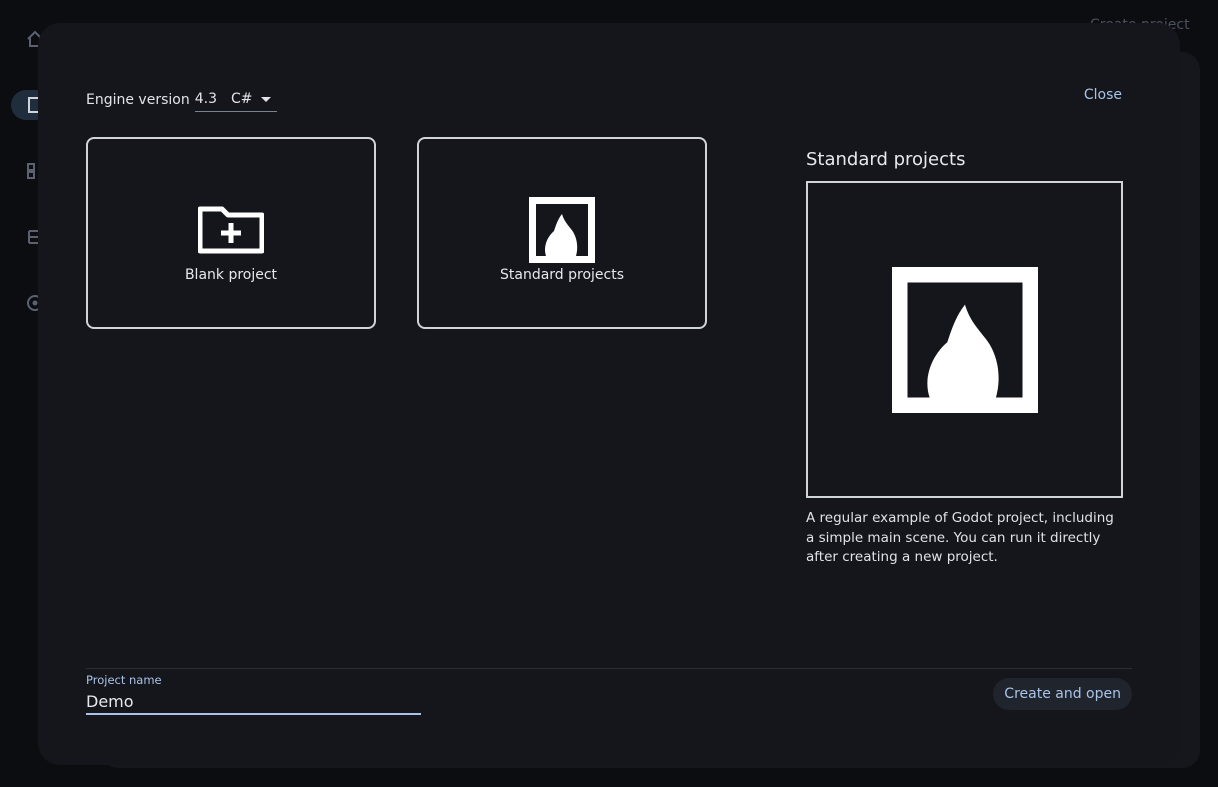 This screenshot has height=787, width=1218. Describe the element at coordinates (124, 680) in the screenshot. I see `project-name-label: Project name` at that location.